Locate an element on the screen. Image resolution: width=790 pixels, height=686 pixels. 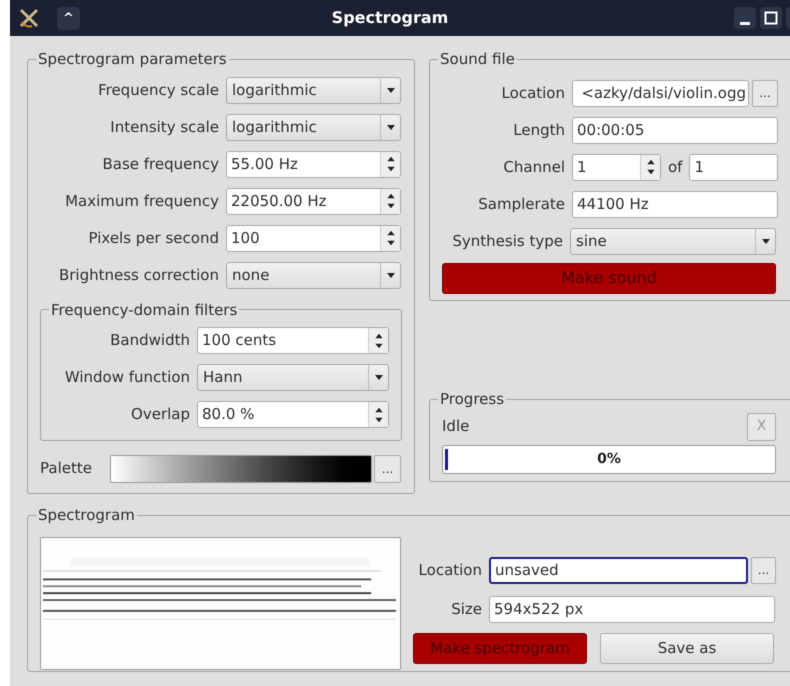
field-label: Length is located at coordinates (538, 130).